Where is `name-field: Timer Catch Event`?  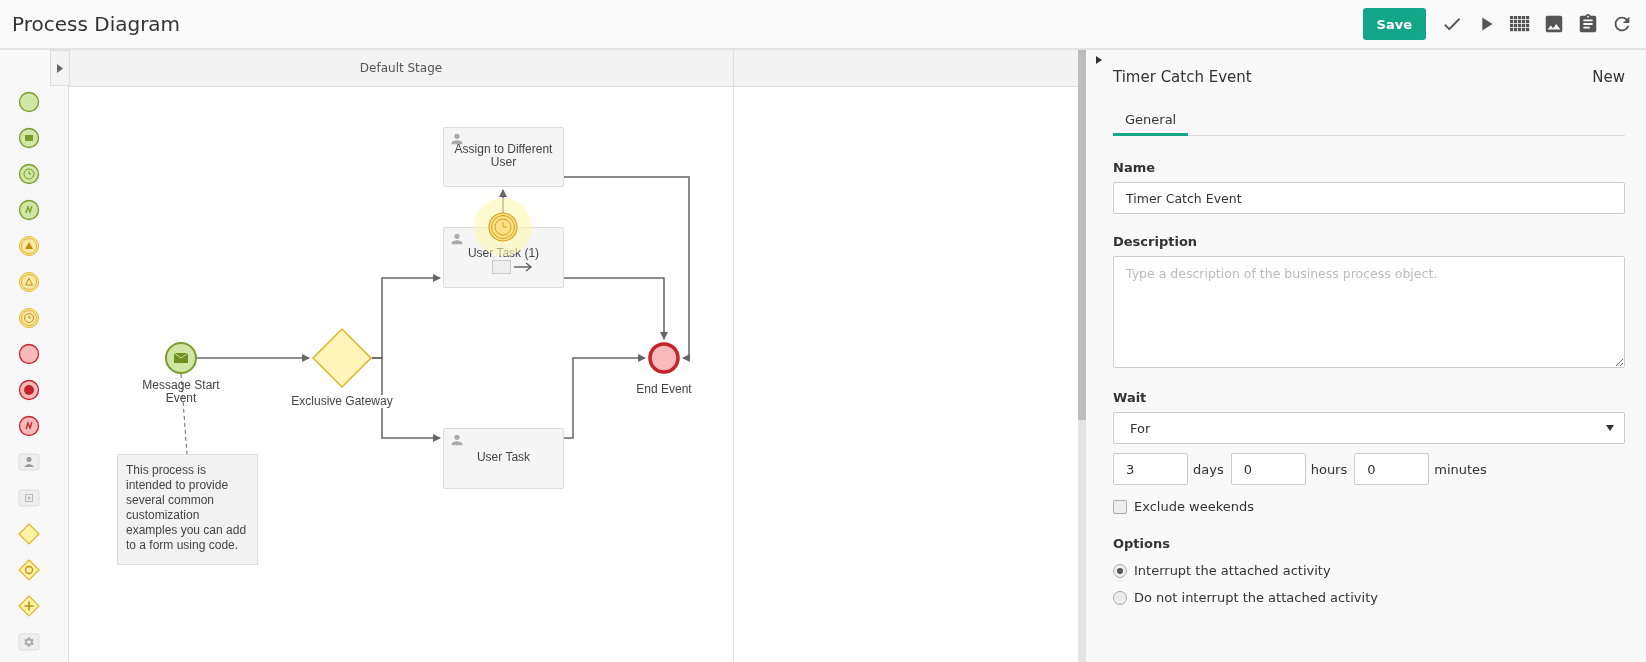 name-field: Timer Catch Event is located at coordinates (1369, 198).